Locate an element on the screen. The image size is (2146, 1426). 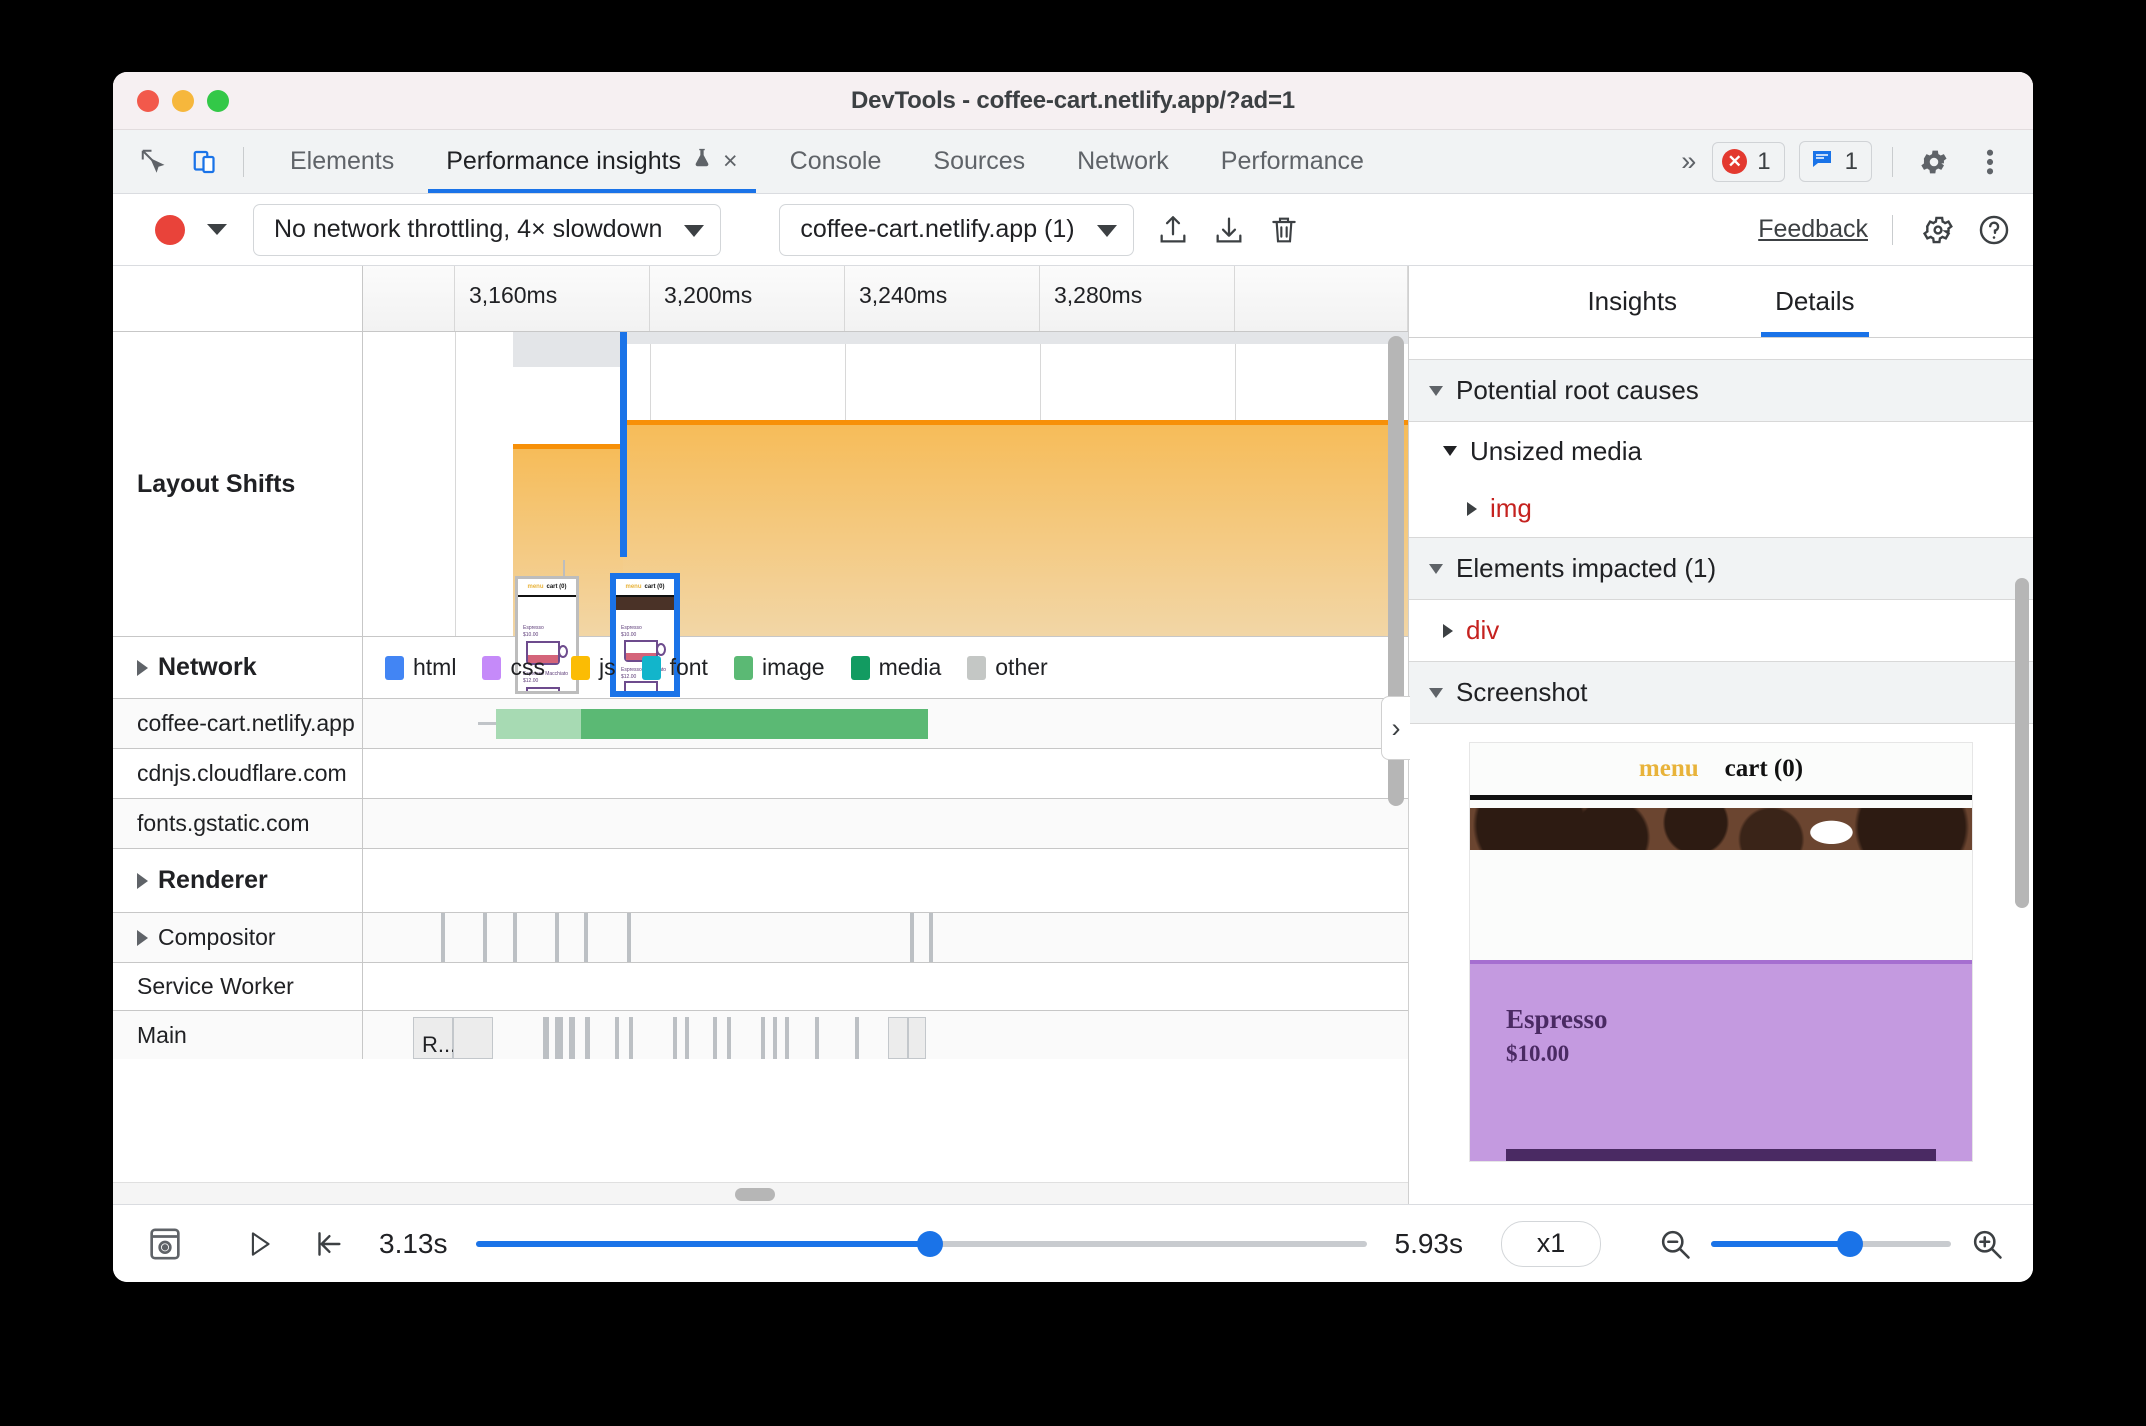
timeline-ruler: 3,160ms 3,200ms 3,240ms 3,280ms is located at coordinates (760, 299).